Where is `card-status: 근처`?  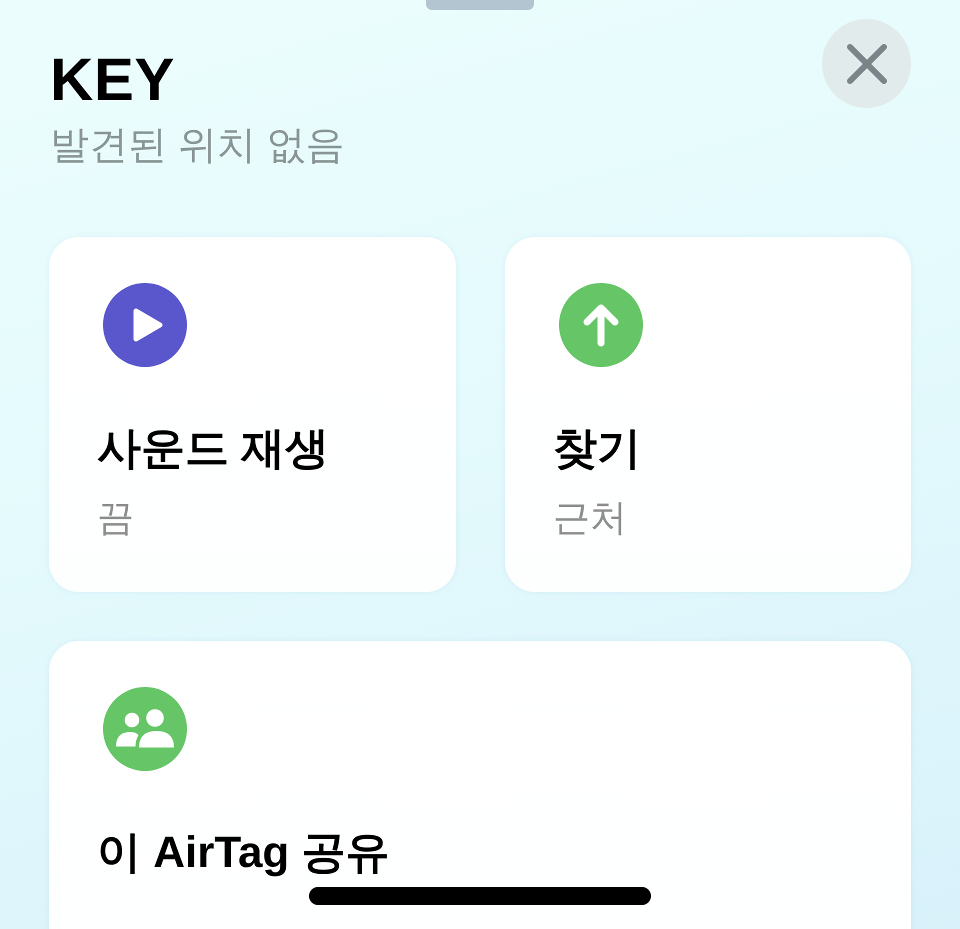 card-status: 근처 is located at coordinates (590, 518).